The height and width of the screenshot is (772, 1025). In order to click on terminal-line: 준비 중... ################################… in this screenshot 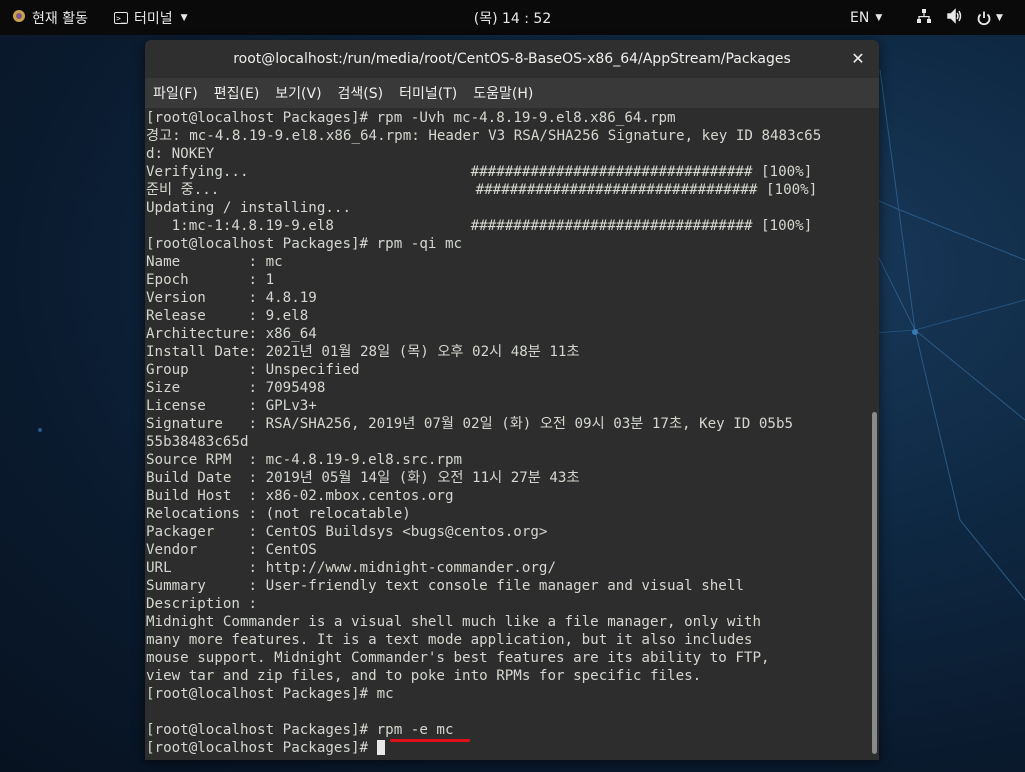, I will do `click(482, 190)`.